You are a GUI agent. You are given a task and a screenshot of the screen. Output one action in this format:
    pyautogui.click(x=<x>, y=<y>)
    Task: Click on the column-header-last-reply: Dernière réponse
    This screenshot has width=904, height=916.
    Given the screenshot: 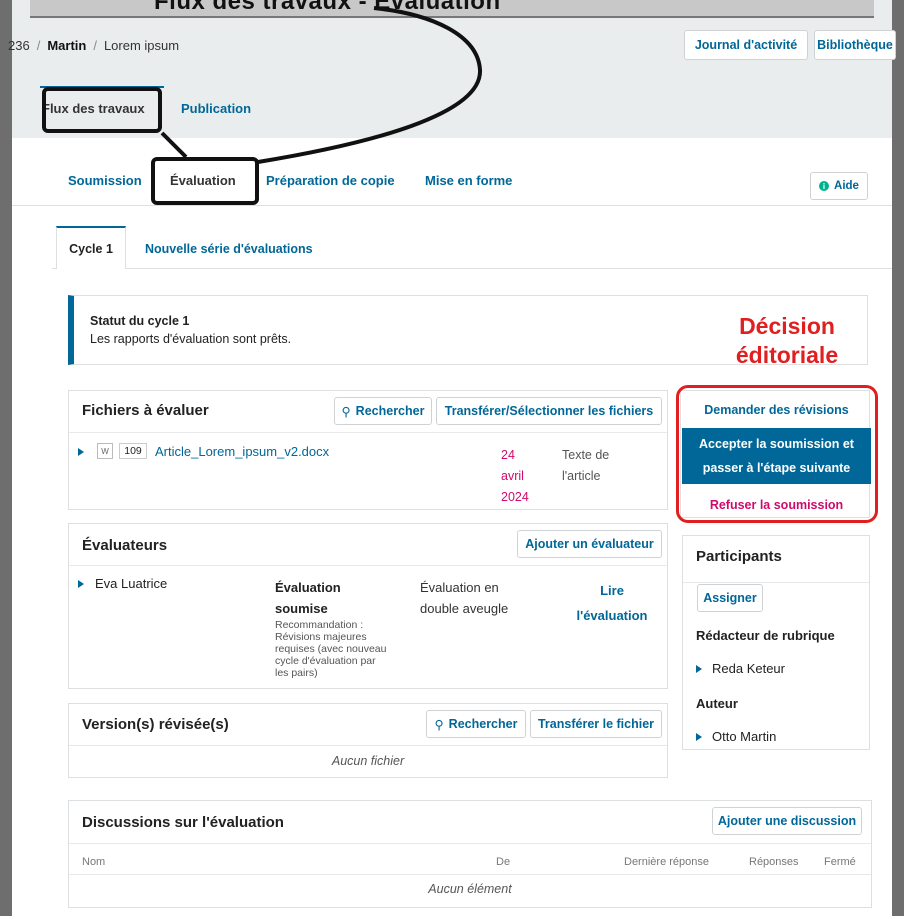 What is the action you would take?
    pyautogui.click(x=666, y=862)
    